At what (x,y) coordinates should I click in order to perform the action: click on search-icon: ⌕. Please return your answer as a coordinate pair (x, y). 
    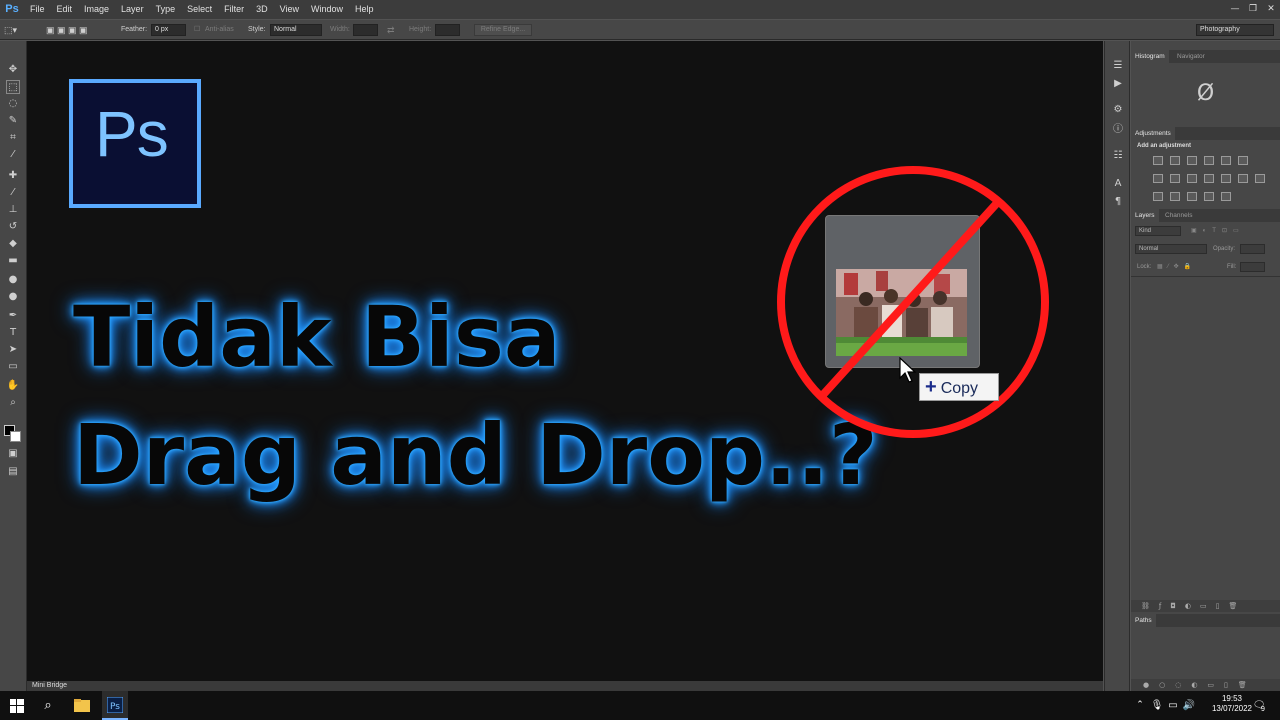
    Looking at the image, I should click on (48, 705).